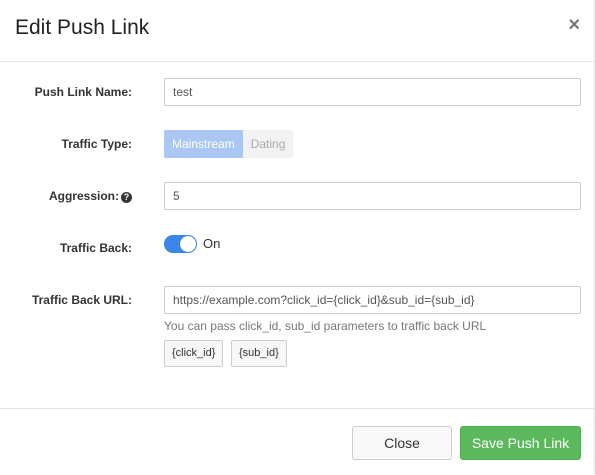 Image resolution: width=595 pixels, height=475 pixels. What do you see at coordinates (96, 144) in the screenshot?
I see `traffic-type-label: Traffic Type:` at bounding box center [96, 144].